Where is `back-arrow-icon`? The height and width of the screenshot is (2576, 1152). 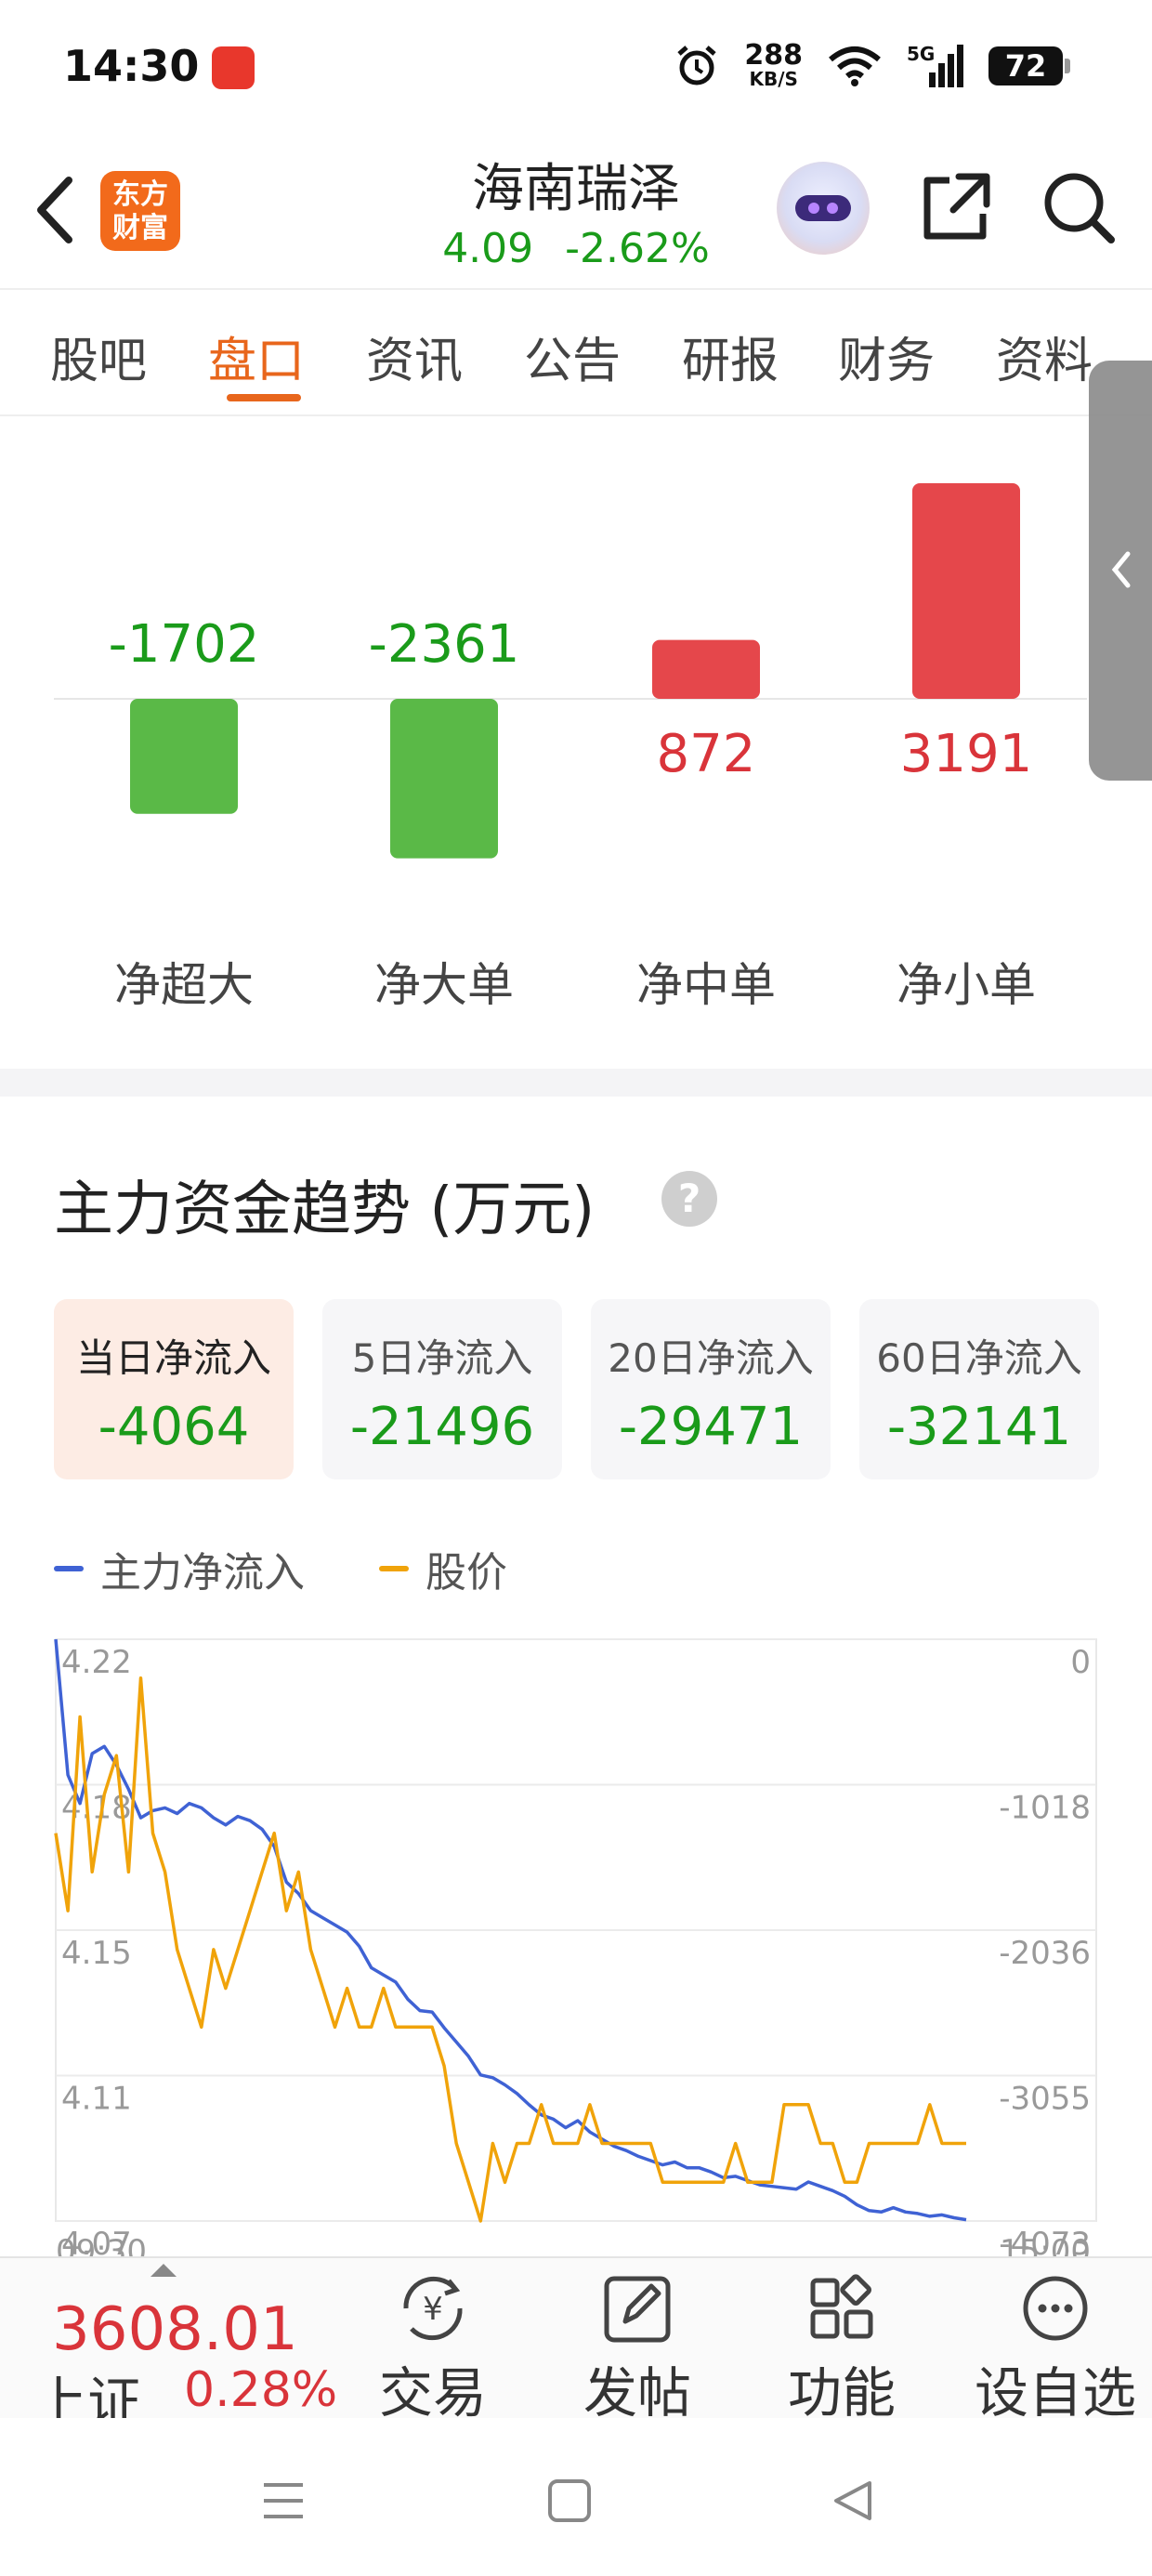 back-arrow-icon is located at coordinates (56, 210).